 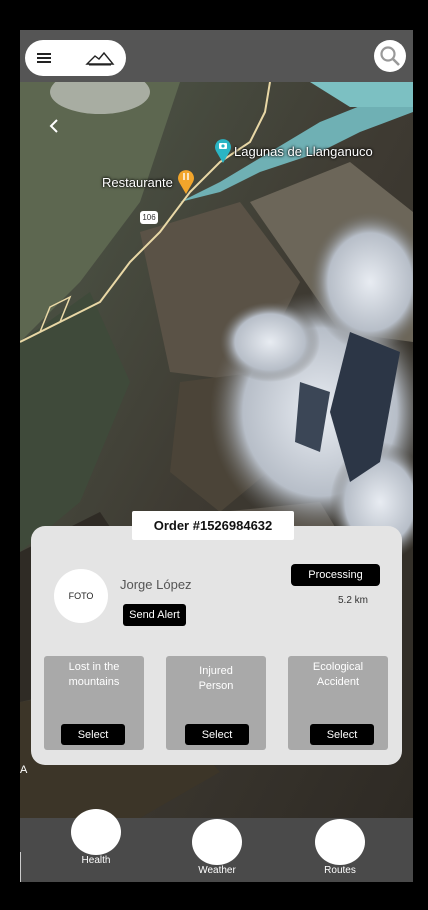 What do you see at coordinates (223, 150) in the screenshot?
I see `camera-pin-icon` at bounding box center [223, 150].